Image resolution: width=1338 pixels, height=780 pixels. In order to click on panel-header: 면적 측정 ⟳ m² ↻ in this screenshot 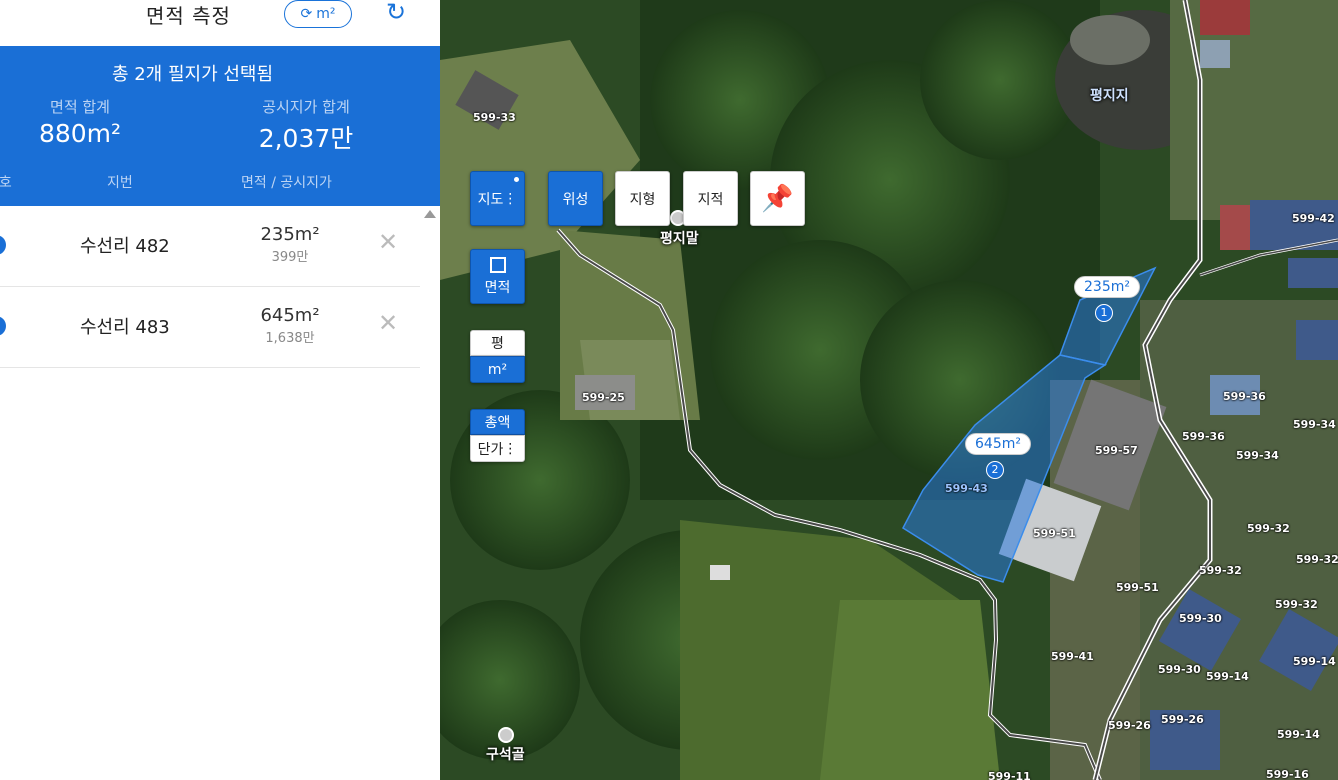, I will do `click(220, 23)`.